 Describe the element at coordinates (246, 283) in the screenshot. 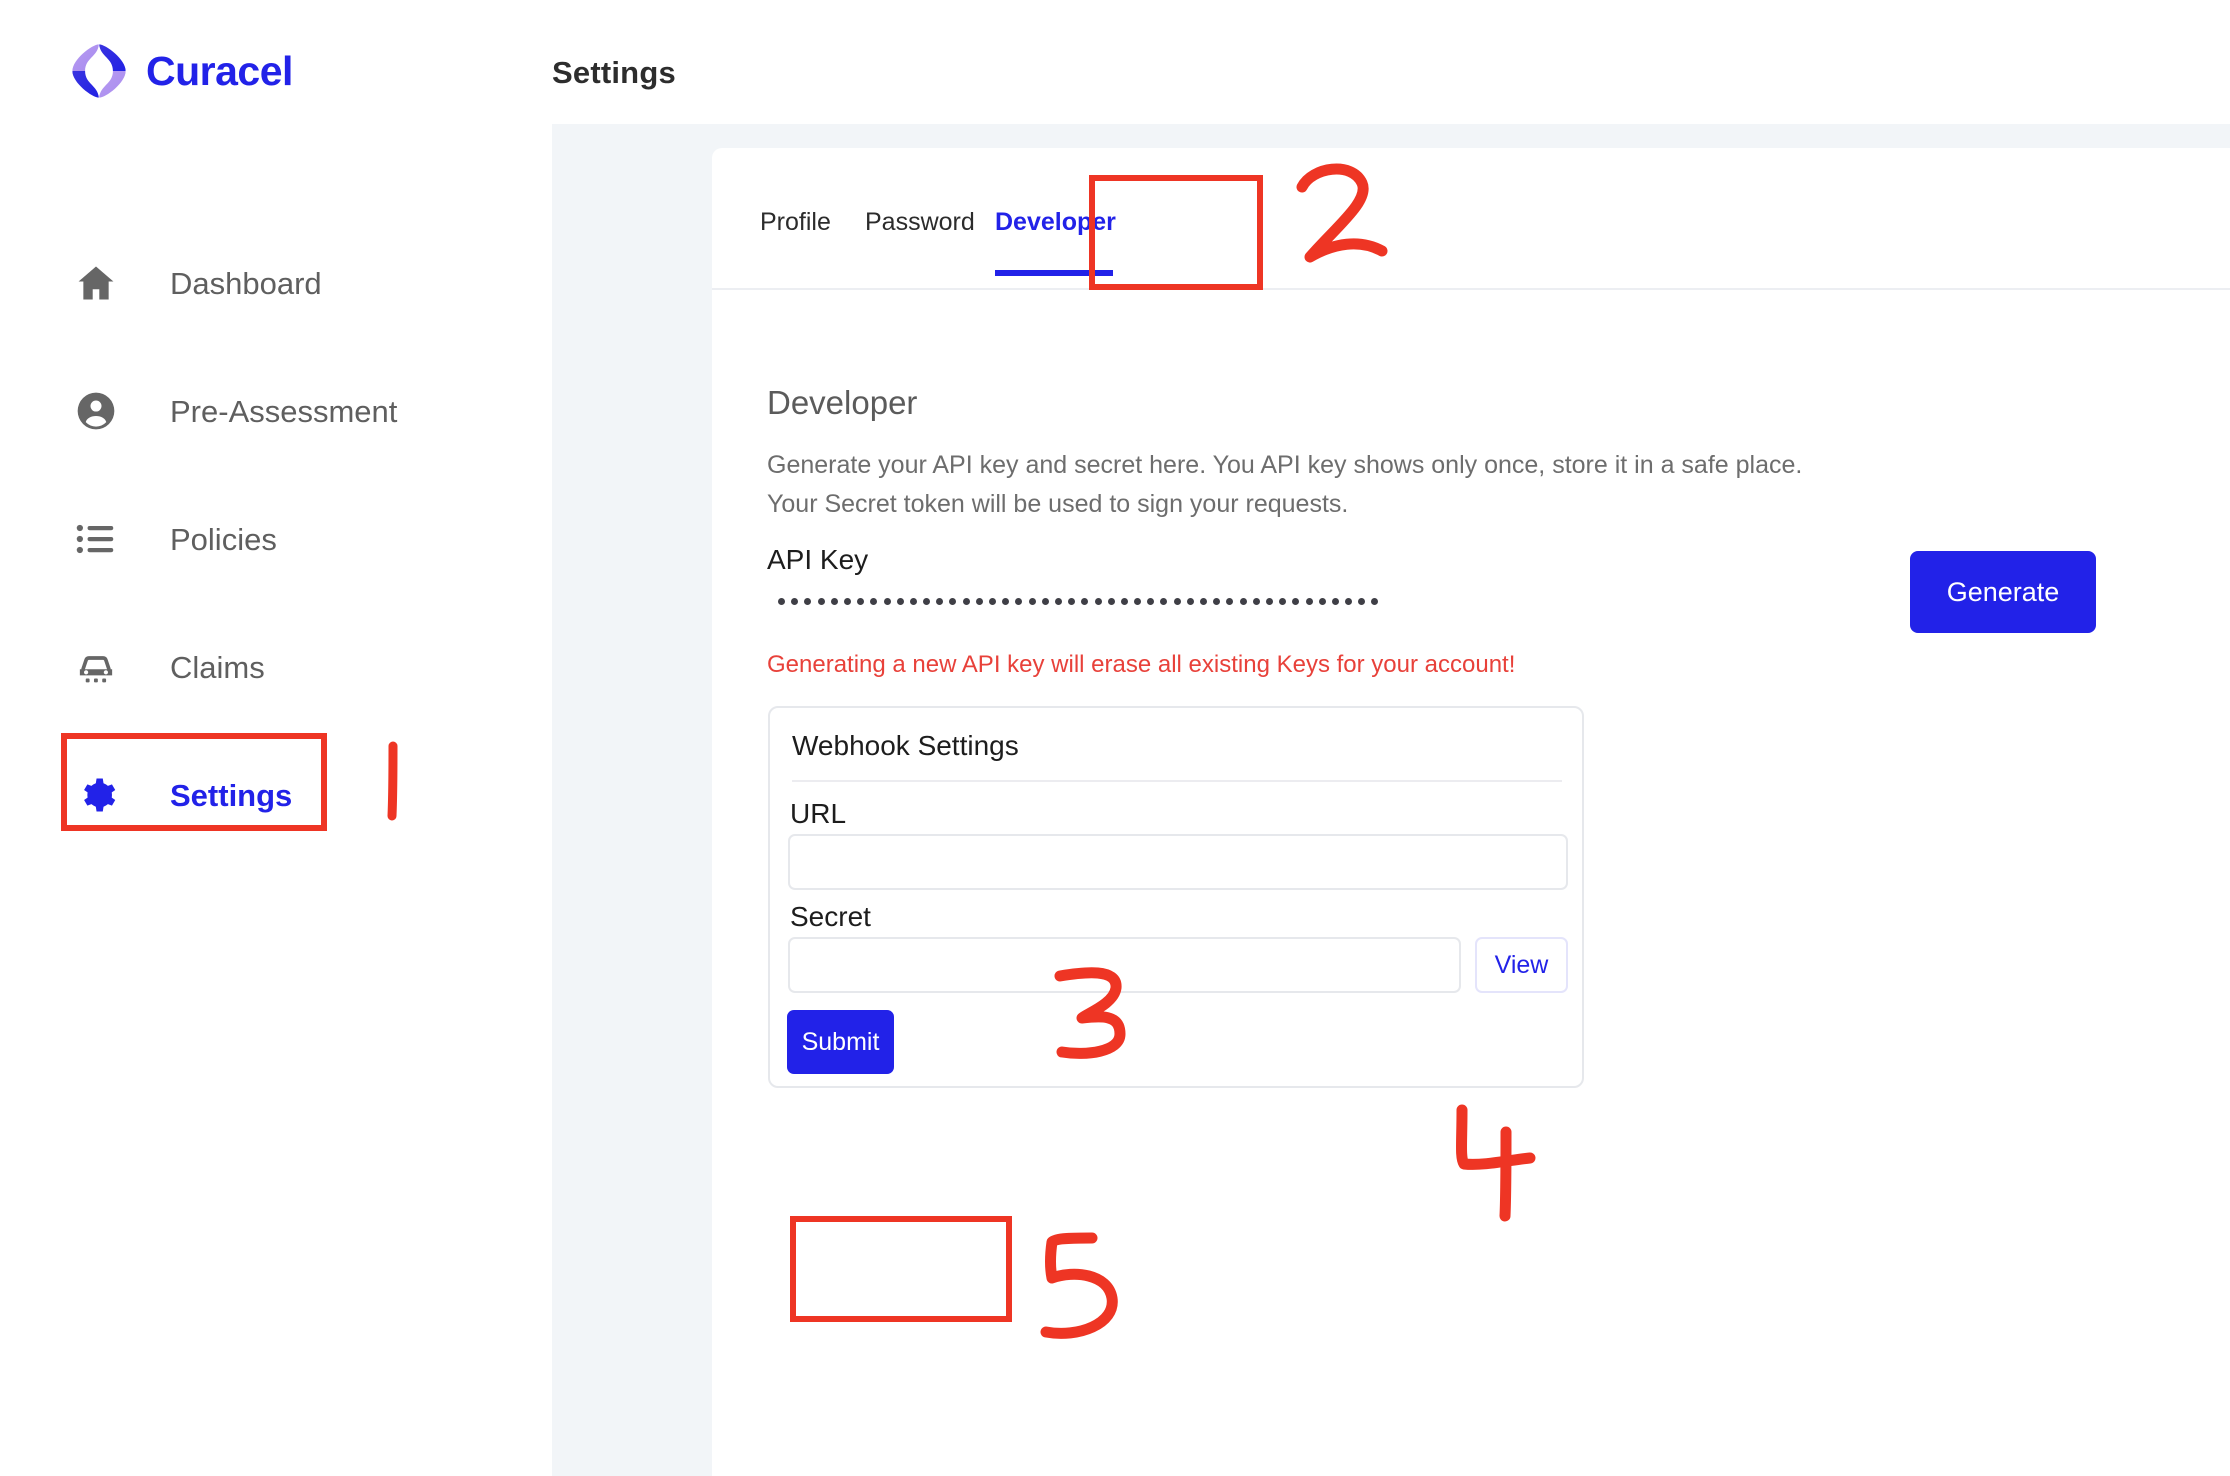

I see `sidebar-item-label: Dashboard` at that location.